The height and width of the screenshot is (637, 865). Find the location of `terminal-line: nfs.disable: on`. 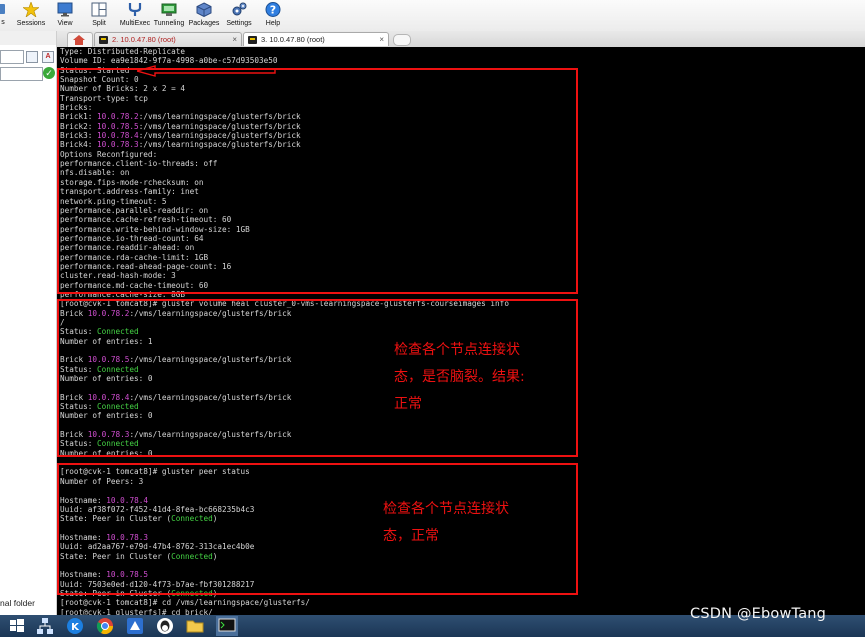

terminal-line: nfs.disable: on is located at coordinates (284, 172).